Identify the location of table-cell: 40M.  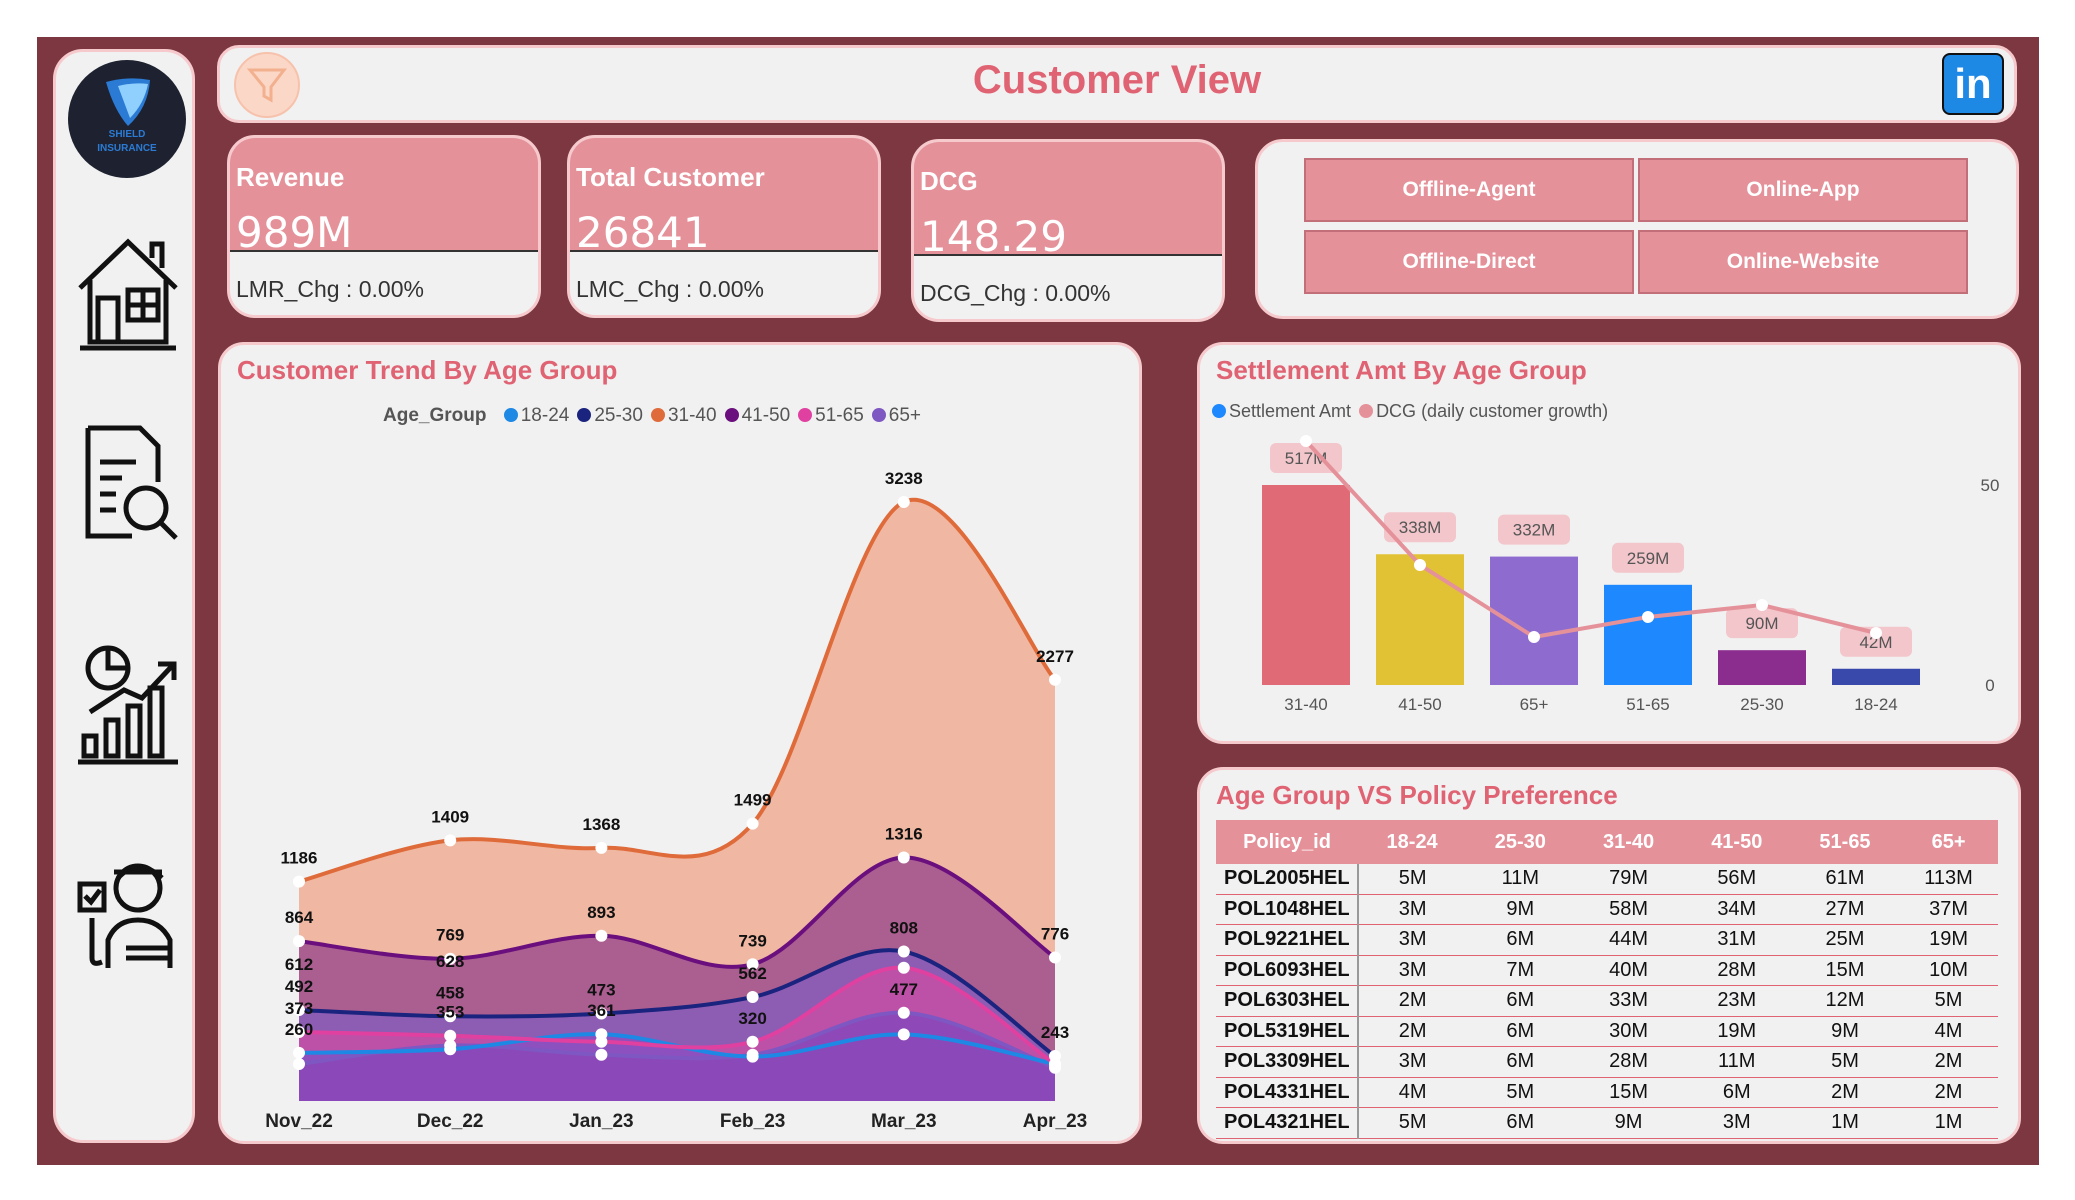
(1628, 970).